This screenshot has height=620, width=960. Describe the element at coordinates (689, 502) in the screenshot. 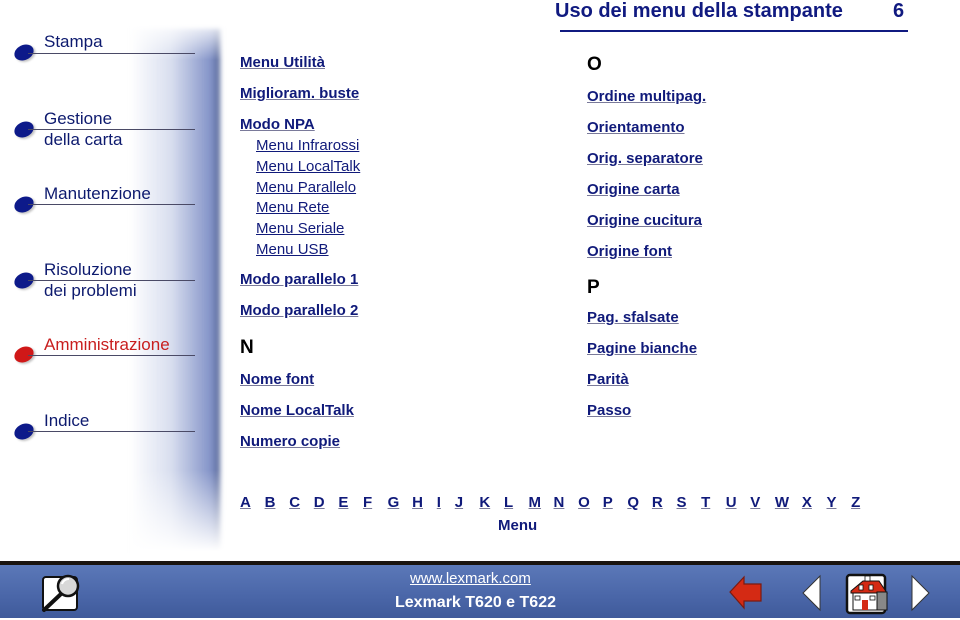

I see `alphabet-link-s: S` at that location.